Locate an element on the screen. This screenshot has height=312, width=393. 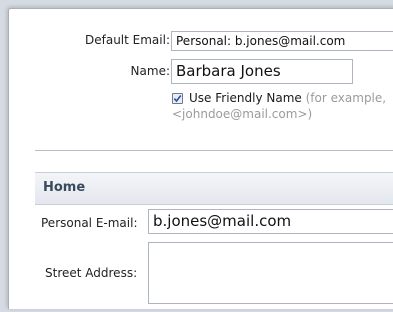
use-friendly-name-label: Use Friendly Name (for example, is located at coordinates (287, 98).